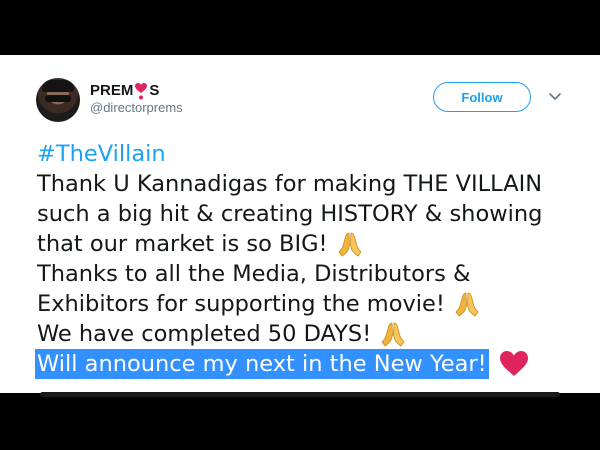 The width and height of the screenshot is (600, 450). Describe the element at coordinates (204, 334) in the screenshot. I see `tweet-line-text: We have completed 50 DAYS!` at that location.